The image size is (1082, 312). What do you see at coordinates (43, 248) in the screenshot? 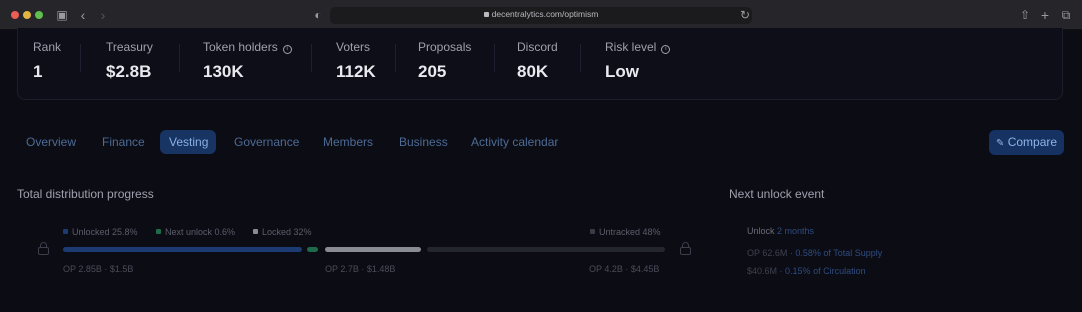
I see `unlock-icon` at bounding box center [43, 248].